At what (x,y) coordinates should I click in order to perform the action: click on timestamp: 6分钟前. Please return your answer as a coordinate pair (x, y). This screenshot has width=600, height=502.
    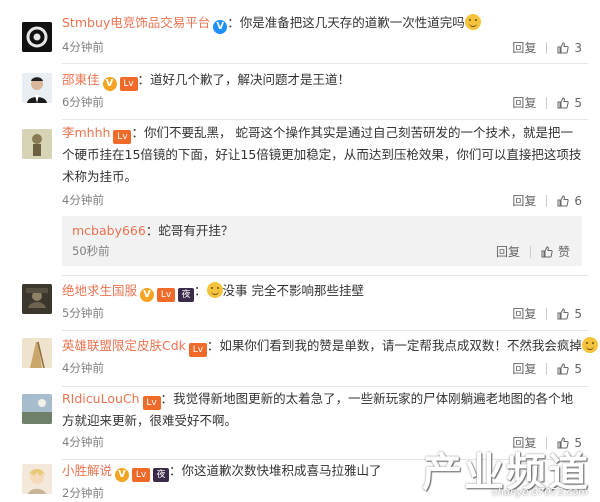
    Looking at the image, I should click on (83, 102).